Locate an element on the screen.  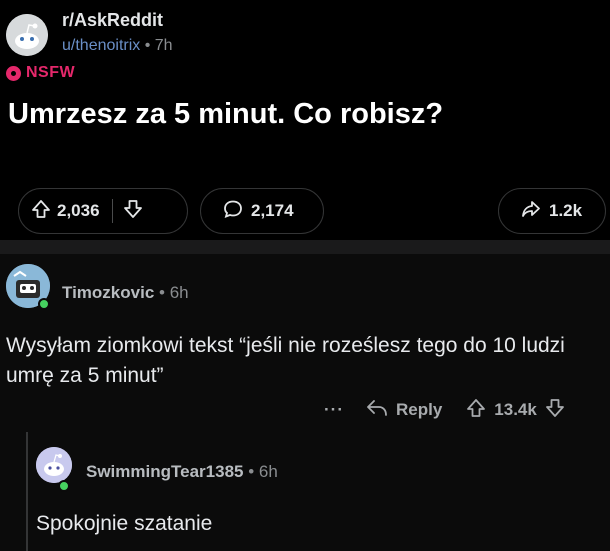
comment-author: SwimmingTear1385 is located at coordinates (164, 471).